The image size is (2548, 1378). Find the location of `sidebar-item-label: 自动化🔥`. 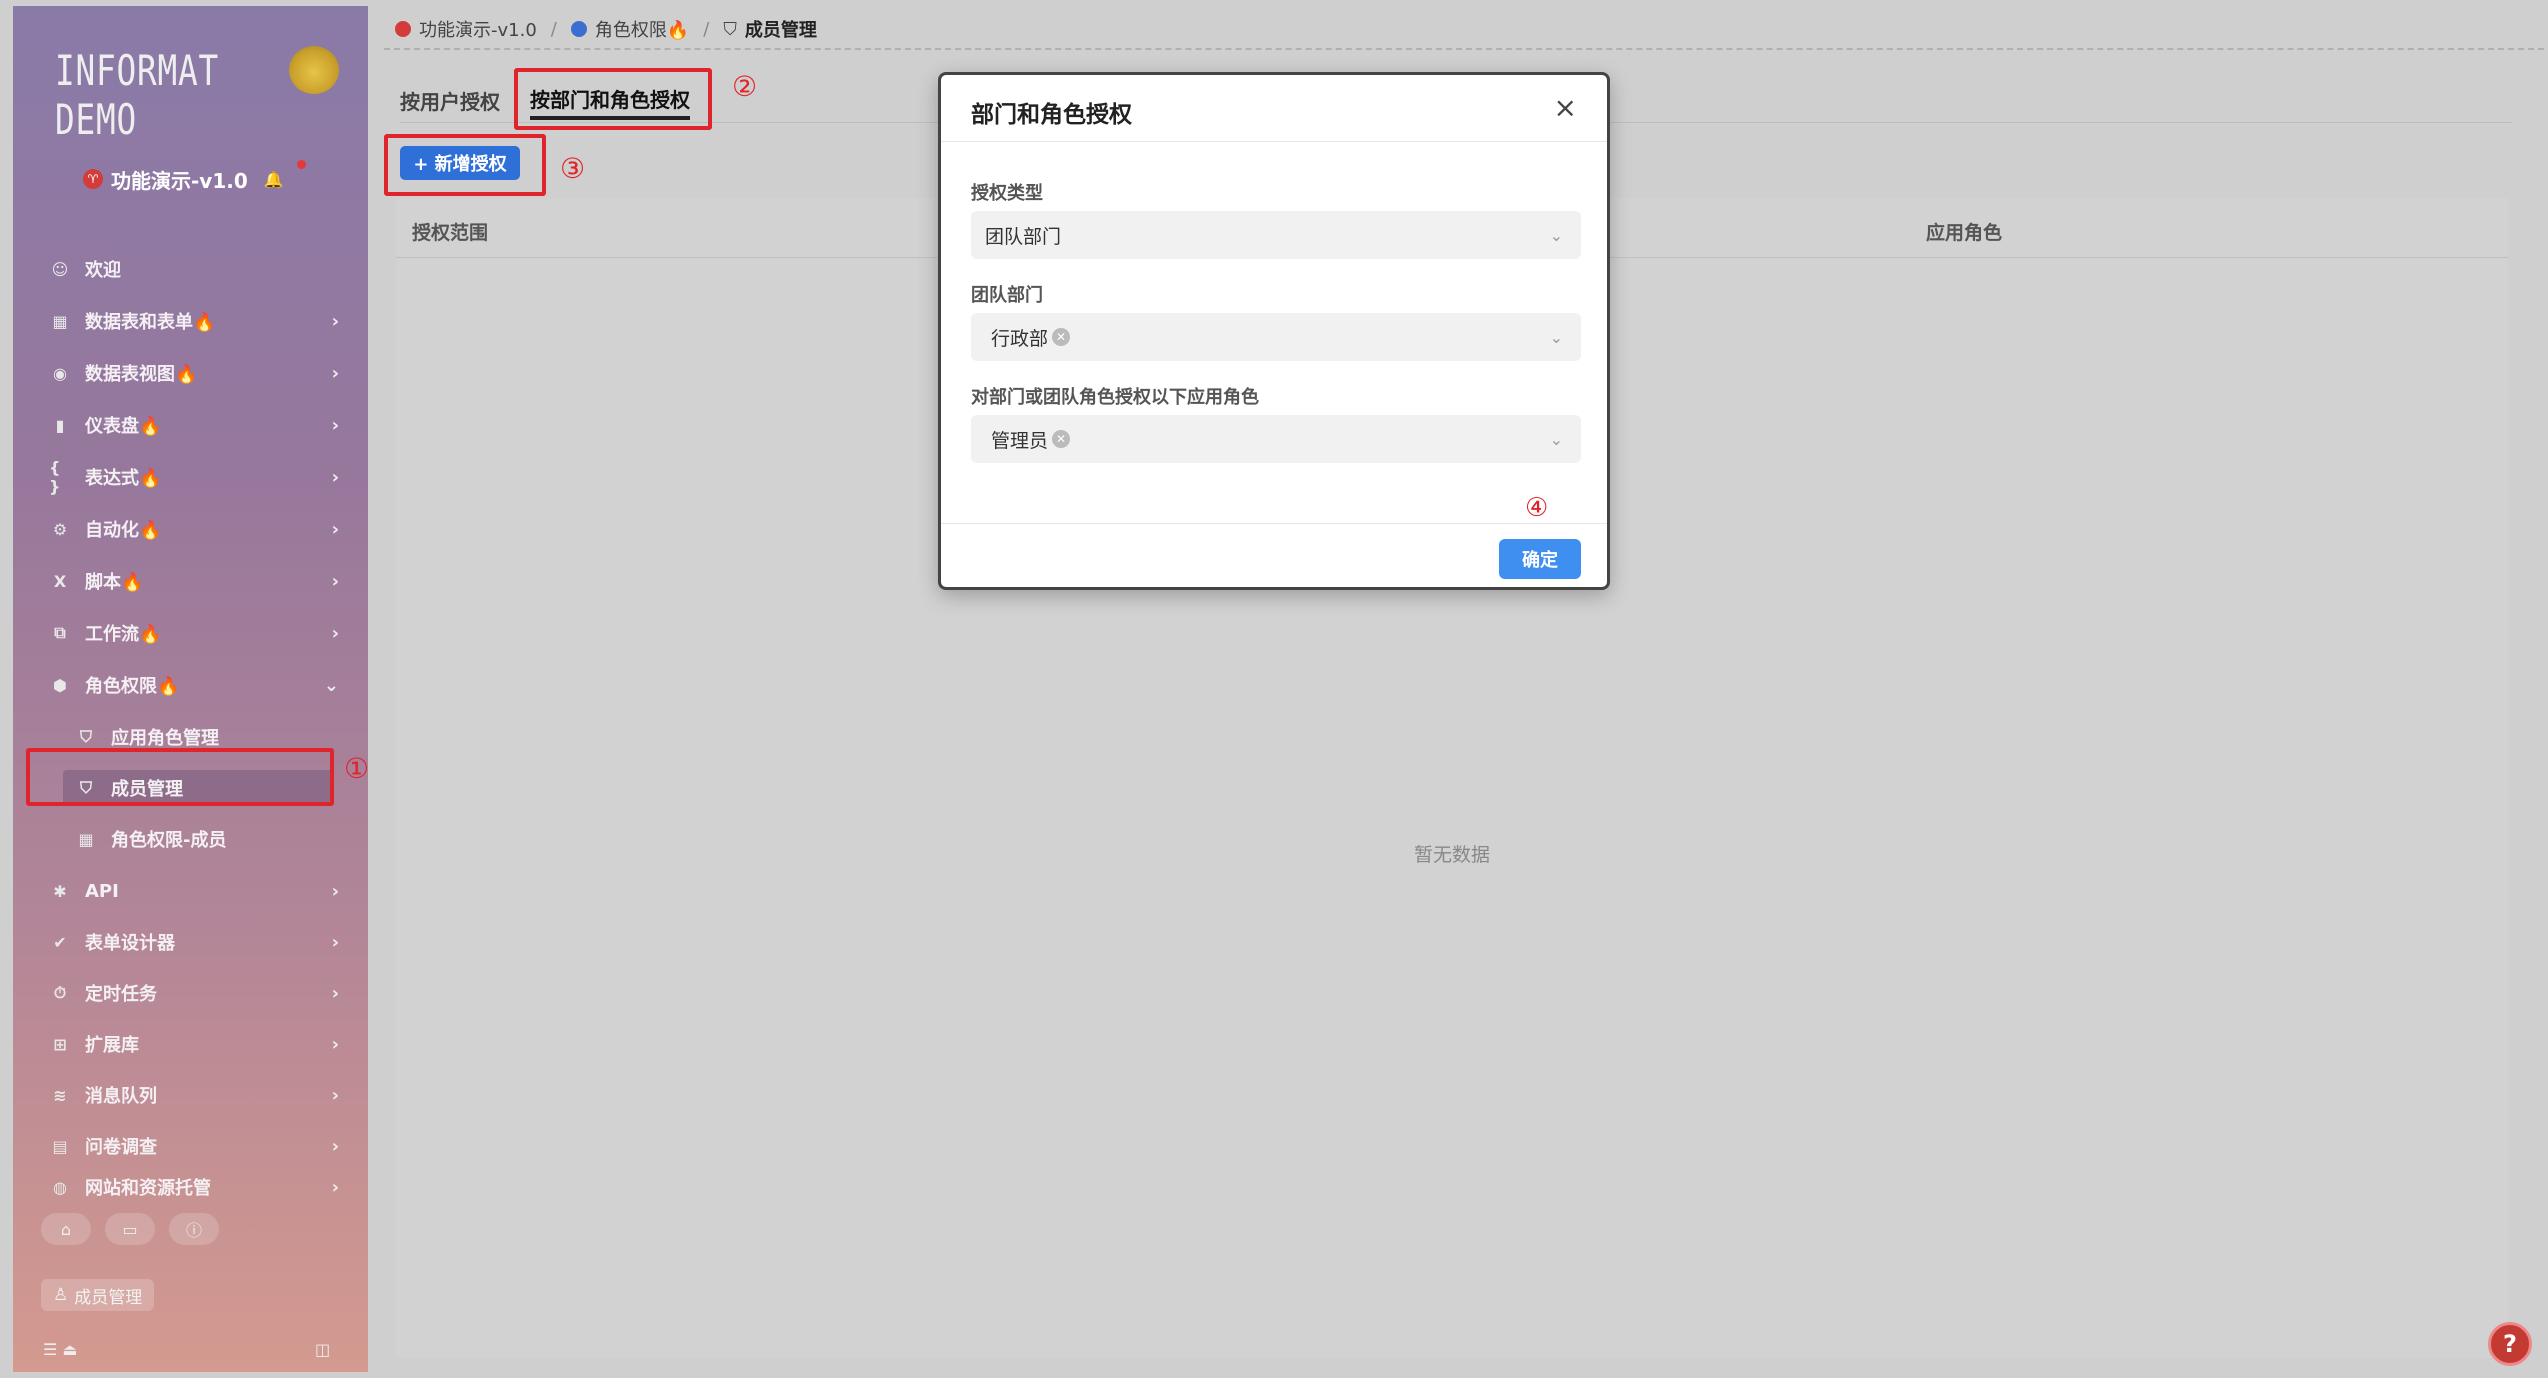

sidebar-item-label: 自动化🔥 is located at coordinates (123, 530).